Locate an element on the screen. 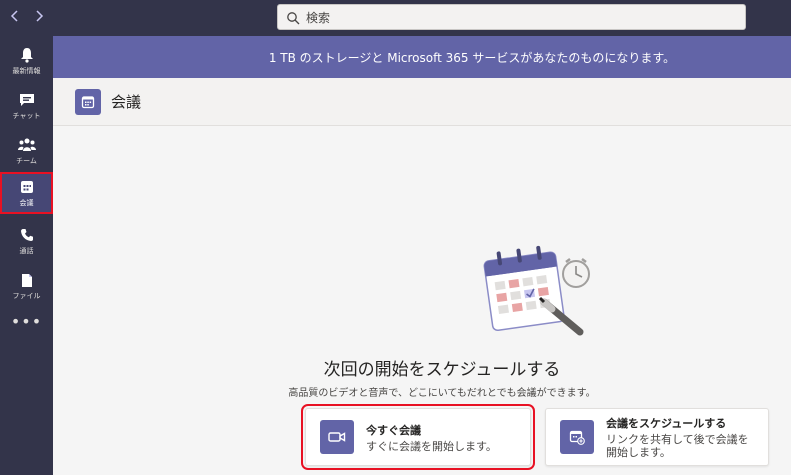  schedule-meeting-desc-line1: リンクを共有して後で会議を is located at coordinates (677, 439).